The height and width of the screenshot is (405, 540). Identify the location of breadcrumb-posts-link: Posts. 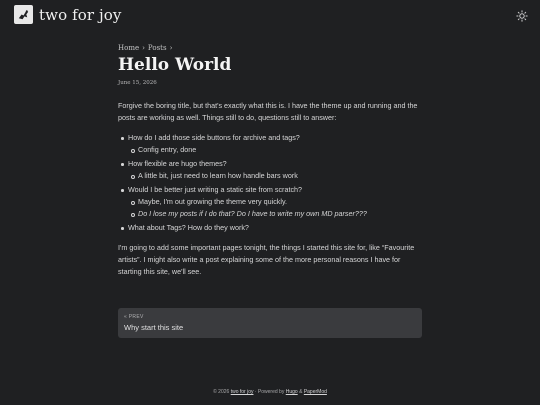
(157, 48).